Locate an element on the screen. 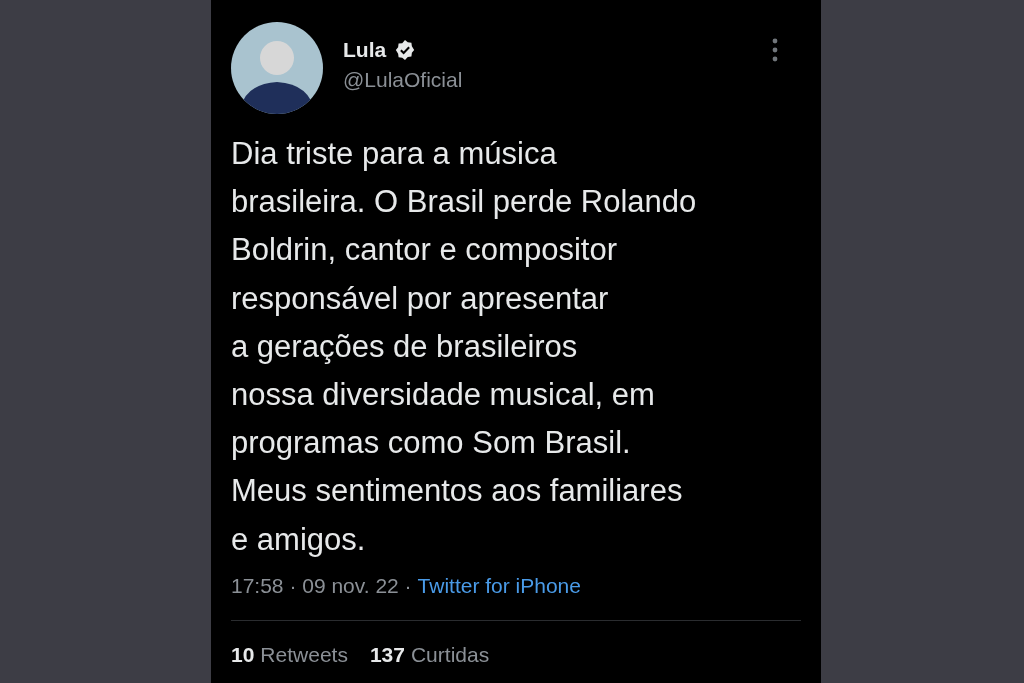  source-link: Twitter for iPhone is located at coordinates (499, 585).